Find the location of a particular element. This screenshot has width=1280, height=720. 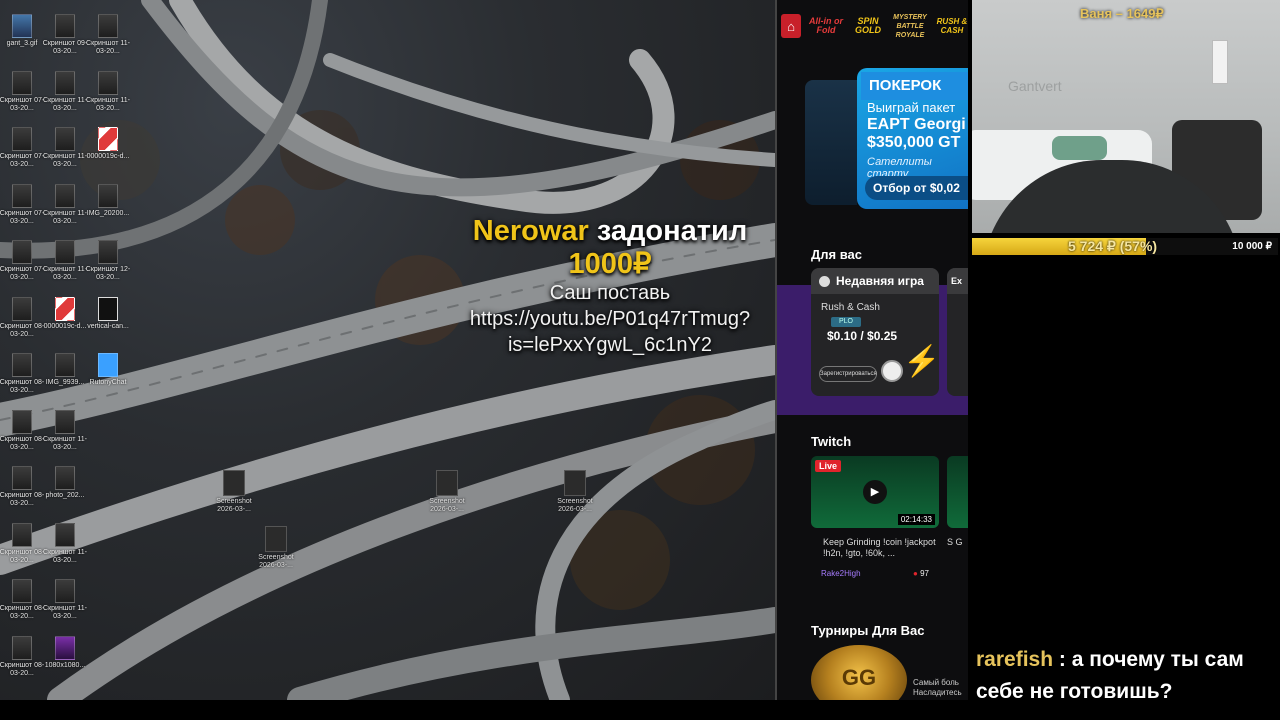

donation-headline: Nerowar задонатил is located at coordinates (597, 231).